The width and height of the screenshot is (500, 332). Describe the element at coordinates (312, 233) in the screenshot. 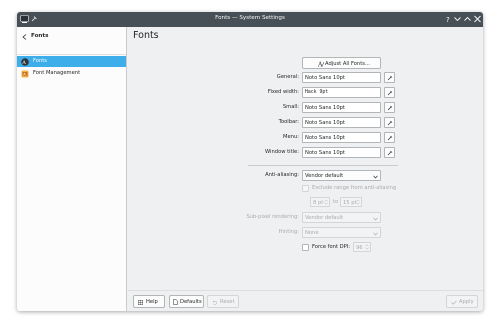

I see `hinting-value: None` at that location.